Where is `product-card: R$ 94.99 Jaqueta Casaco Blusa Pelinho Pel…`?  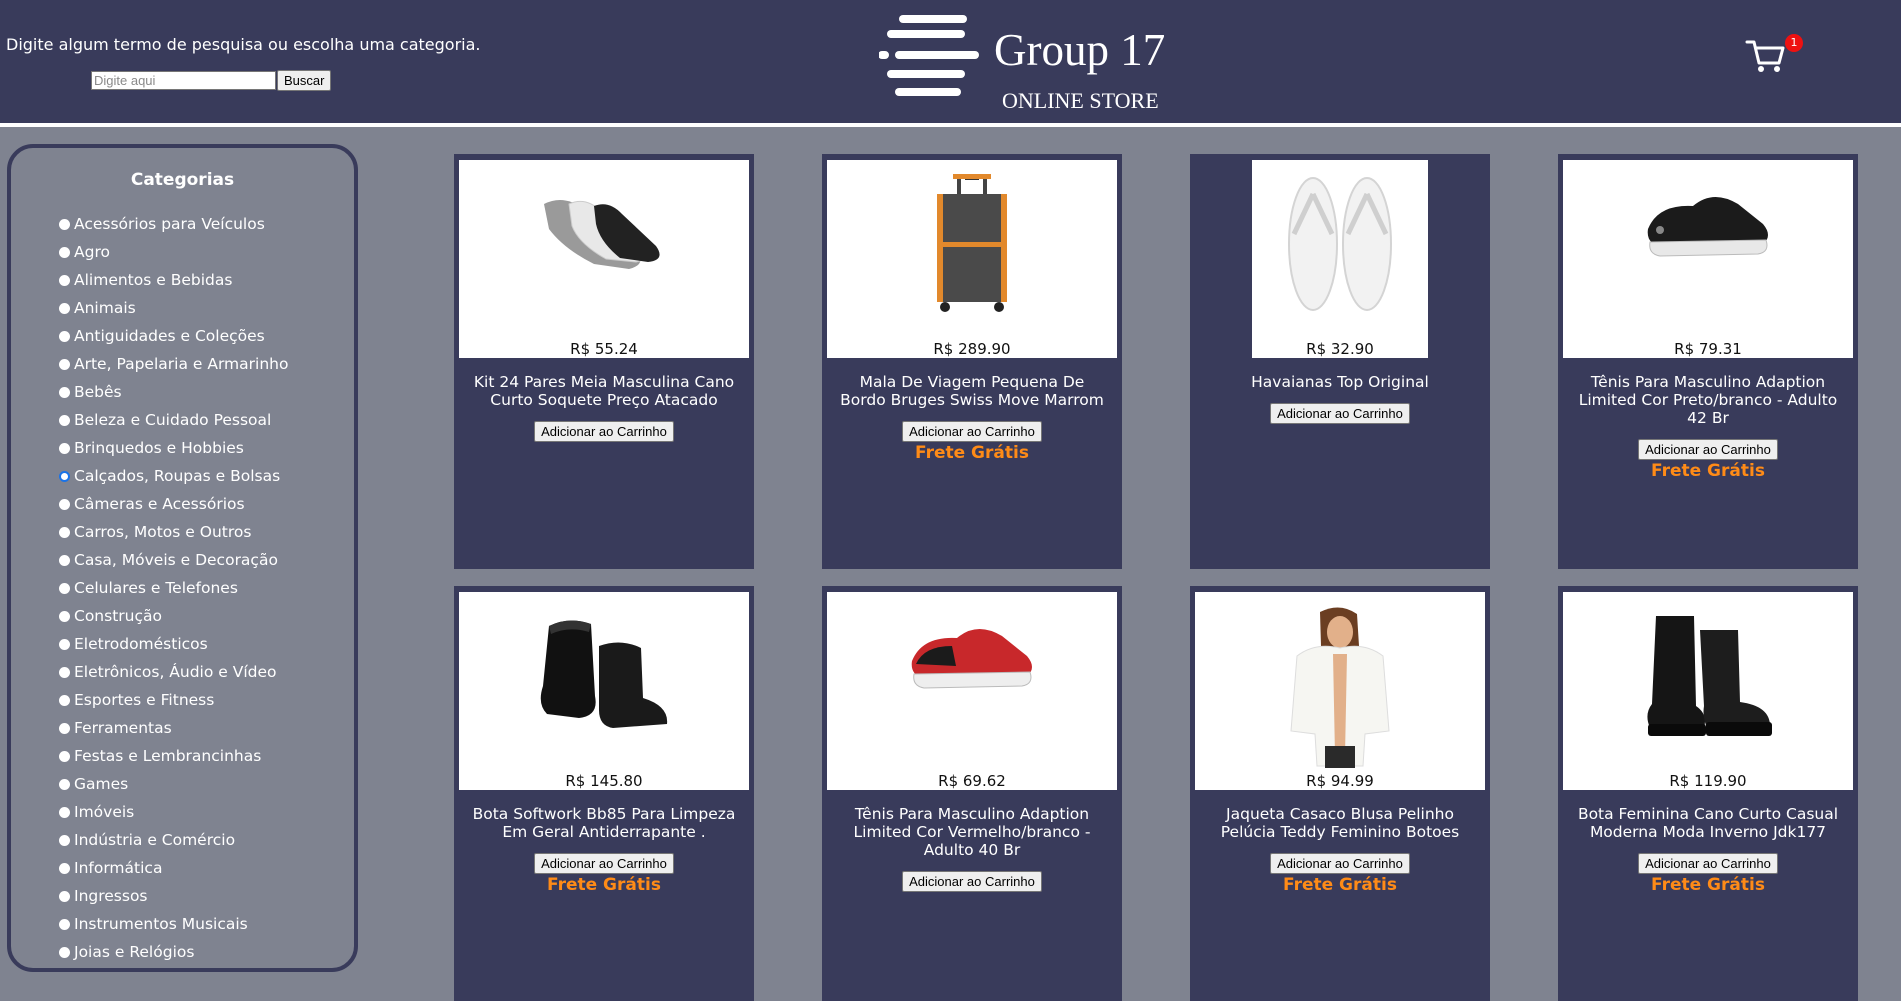 product-card: R$ 94.99 Jaqueta Casaco Blusa Pelinho Pel… is located at coordinates (1340, 793).